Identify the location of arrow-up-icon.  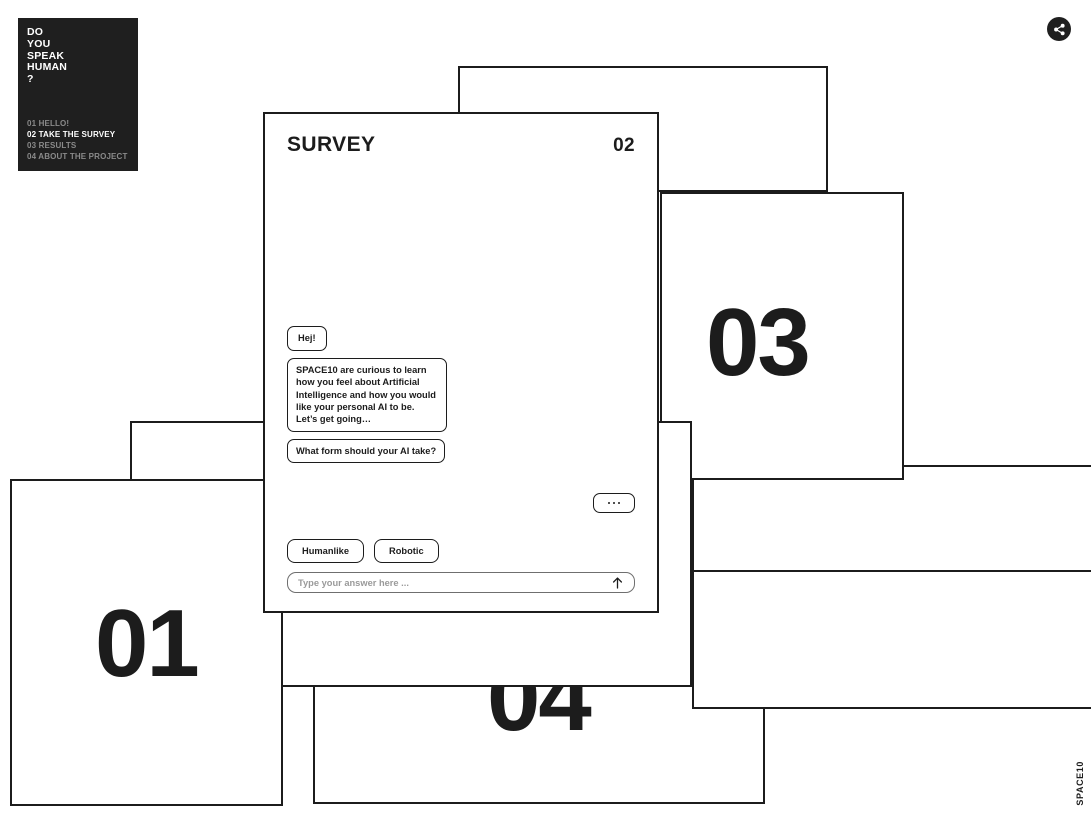
(617, 582).